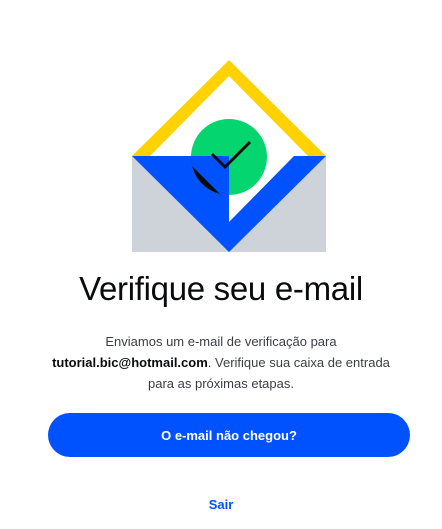 The height and width of the screenshot is (529, 442). Describe the element at coordinates (221, 288) in the screenshot. I see `page-title: Verifique seu e-mail` at that location.